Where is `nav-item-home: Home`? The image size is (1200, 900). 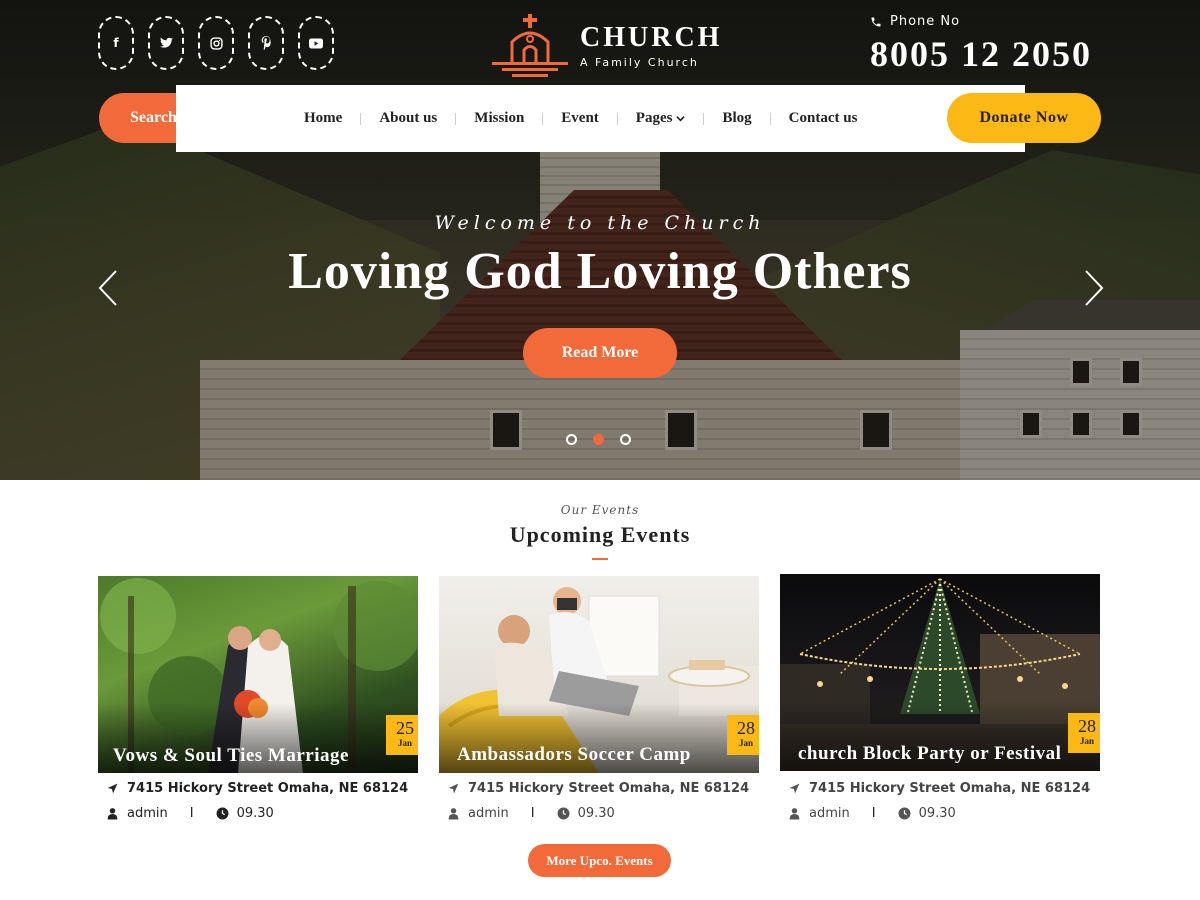 nav-item-home: Home is located at coordinates (323, 118).